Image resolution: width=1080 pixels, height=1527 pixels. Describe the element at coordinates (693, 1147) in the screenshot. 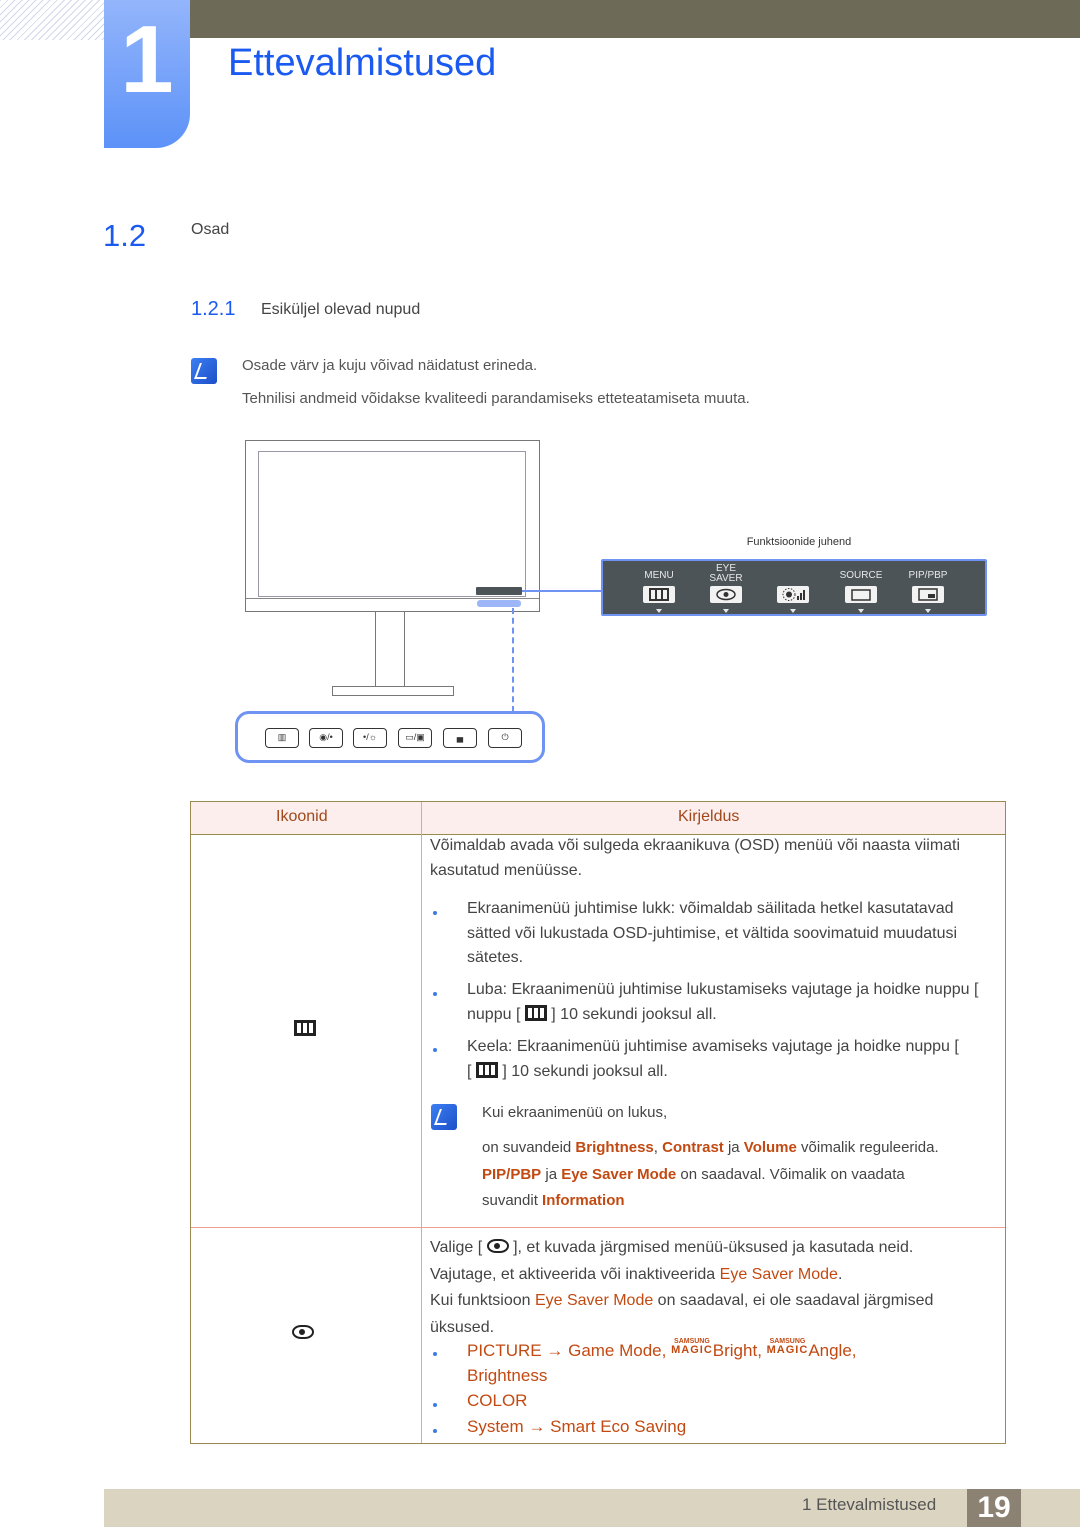

I see `option-contrast: Contrast` at that location.